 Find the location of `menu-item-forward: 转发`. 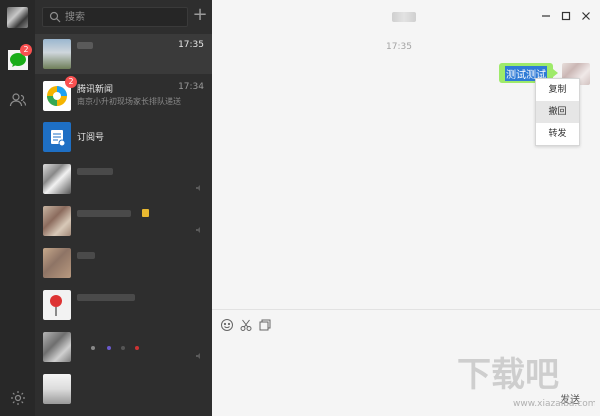

menu-item-forward: 转发 is located at coordinates (557, 134).